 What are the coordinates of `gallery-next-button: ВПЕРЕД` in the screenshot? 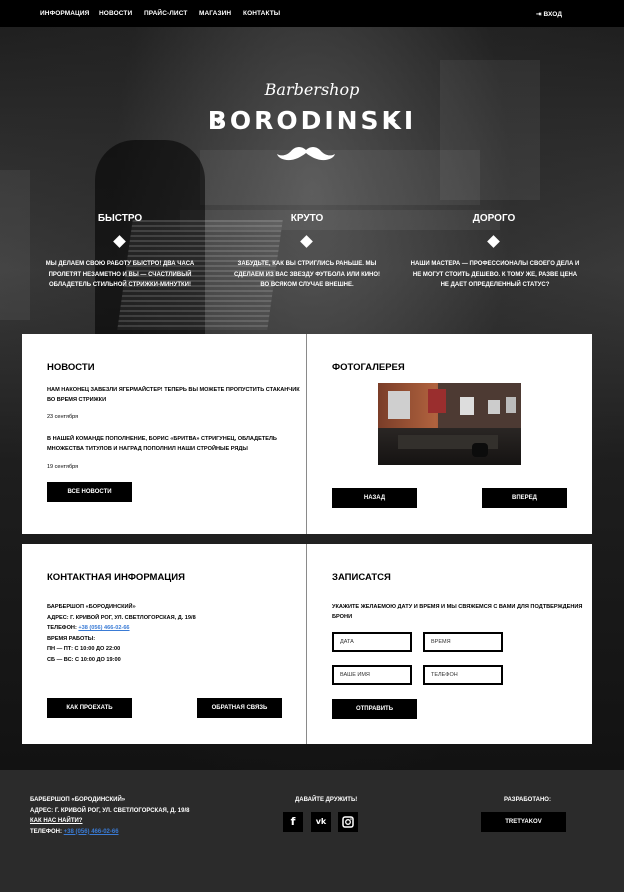 It's located at (524, 498).